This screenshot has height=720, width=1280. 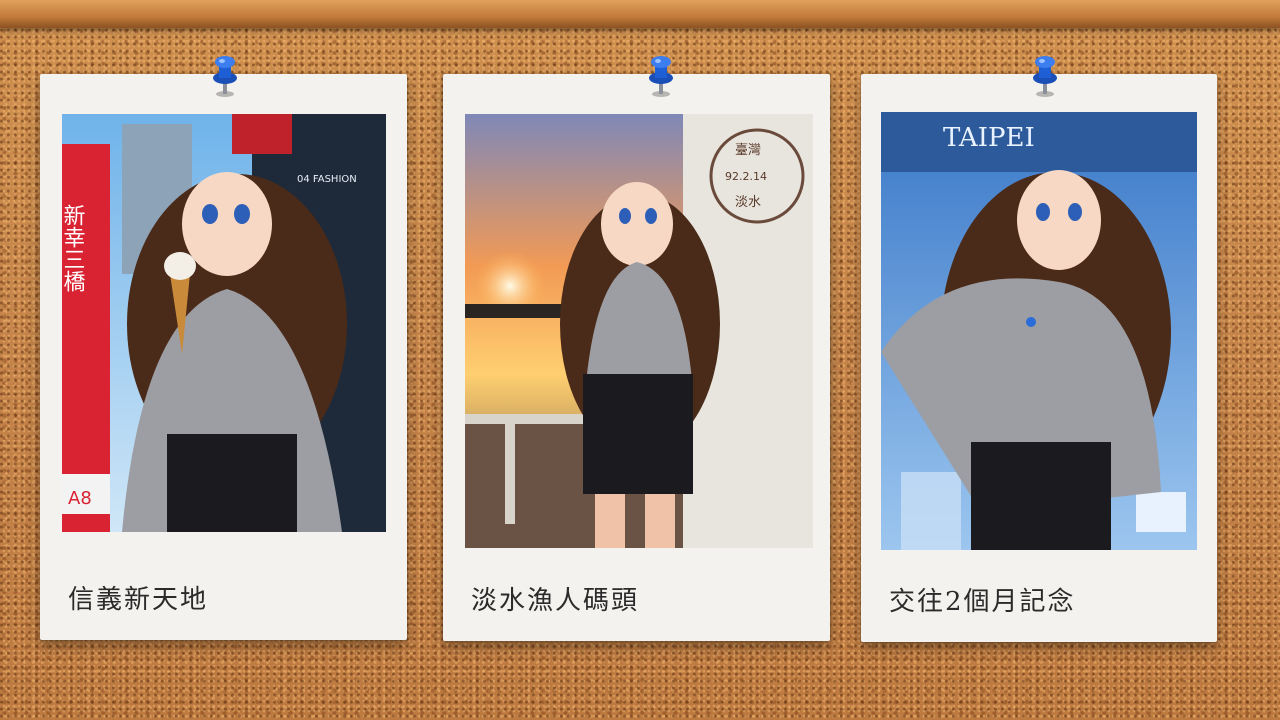 I want to click on caption-3: 交往2個月記念, so click(x=982, y=602).